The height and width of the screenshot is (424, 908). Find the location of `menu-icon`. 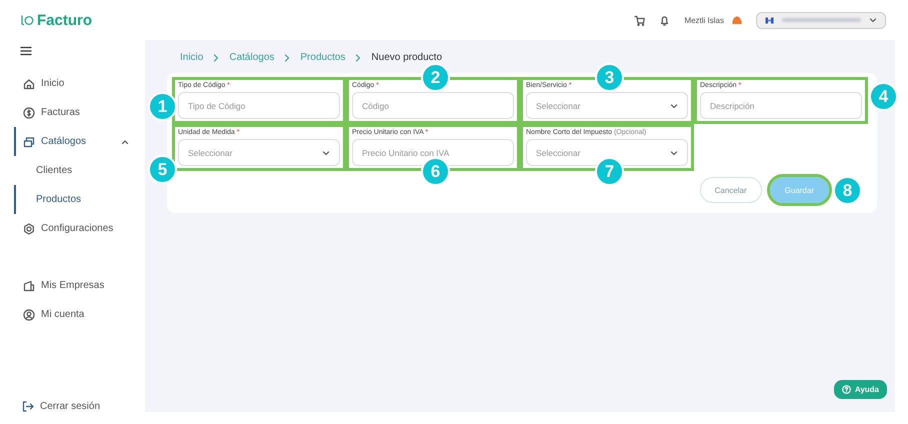

menu-icon is located at coordinates (26, 51).